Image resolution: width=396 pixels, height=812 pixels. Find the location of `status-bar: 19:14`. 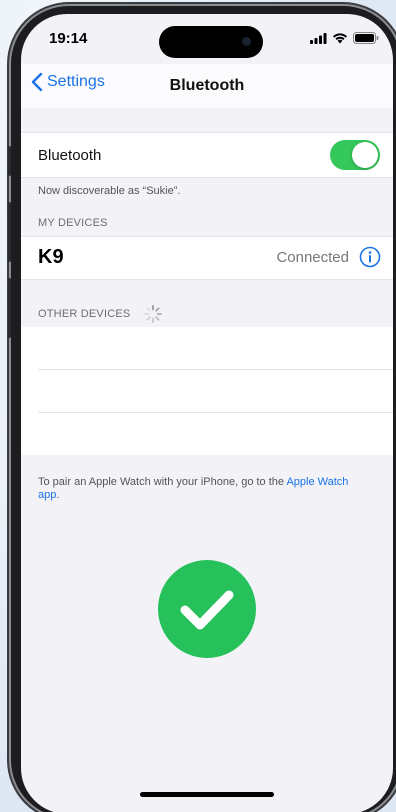

status-bar: 19:14 is located at coordinates (207, 36).